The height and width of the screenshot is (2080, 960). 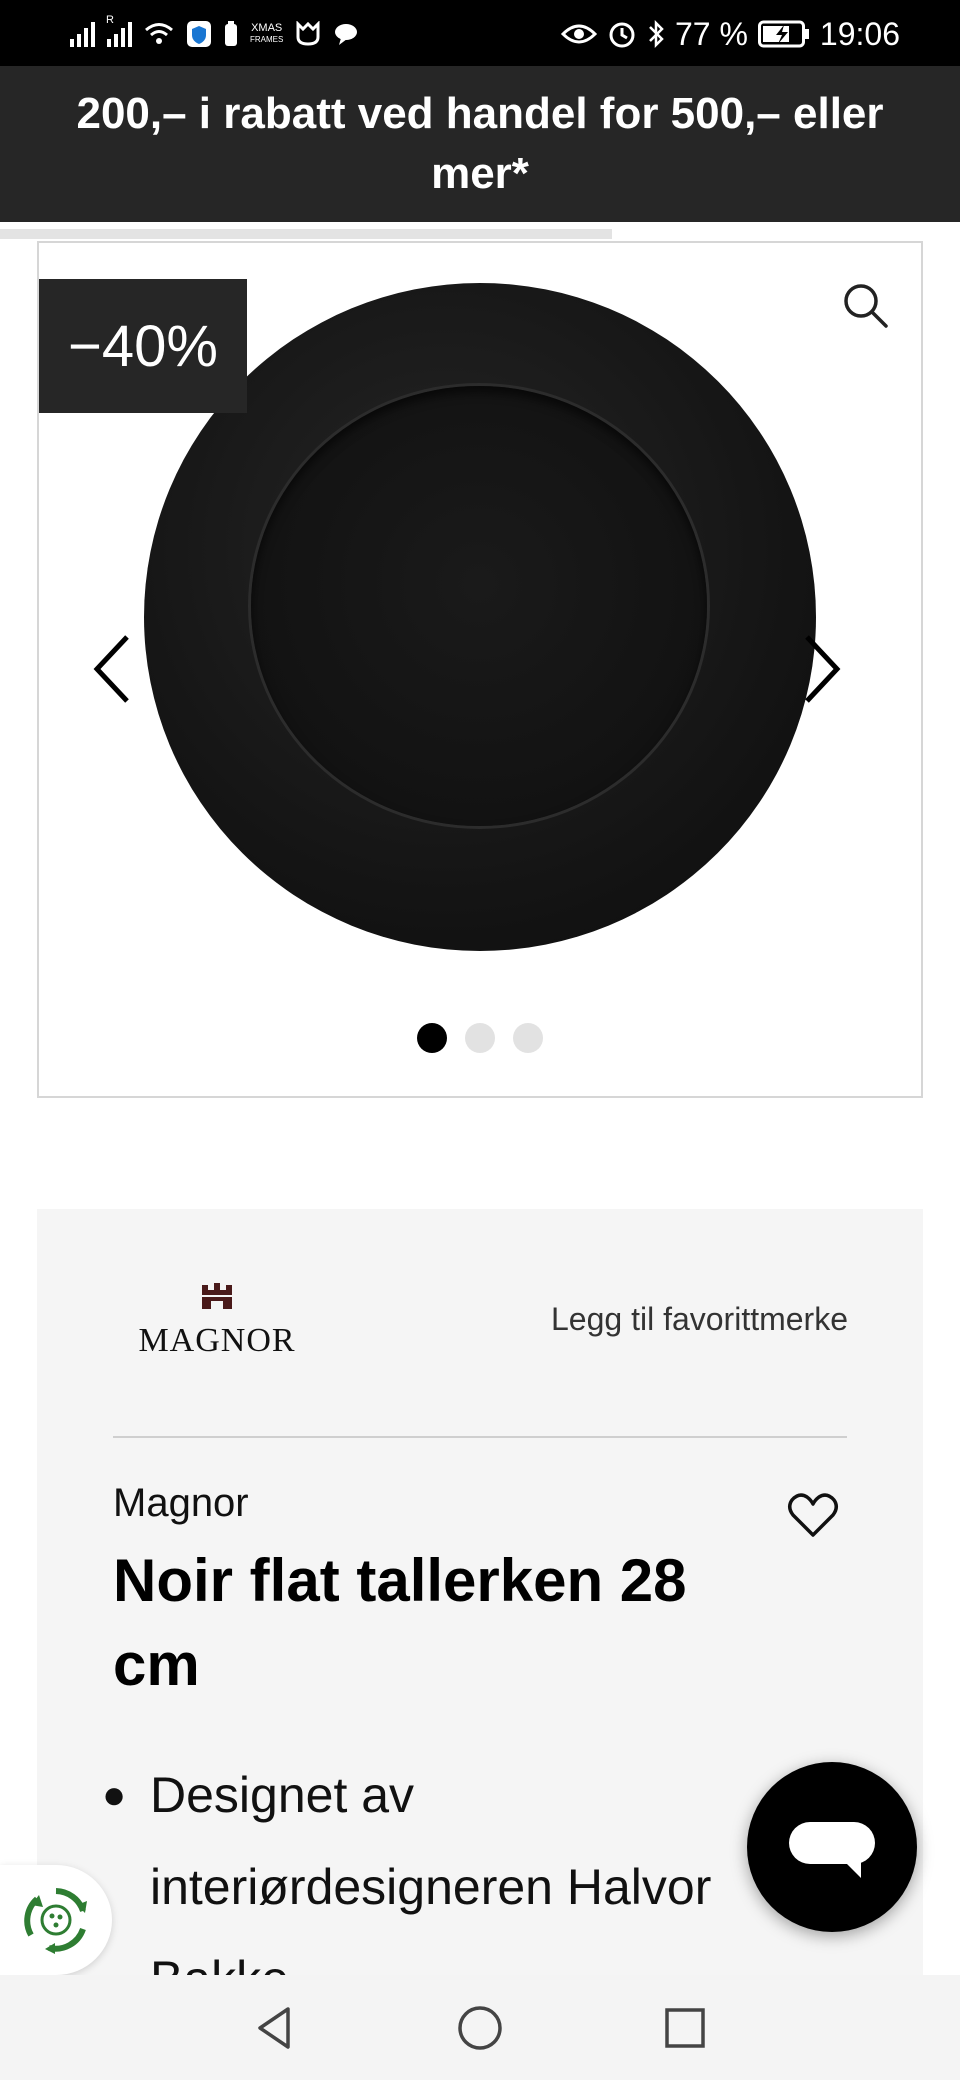 What do you see at coordinates (480, 33) in the screenshot?
I see `status-bar: R XMAS FRAMES 77 % 19:06` at bounding box center [480, 33].